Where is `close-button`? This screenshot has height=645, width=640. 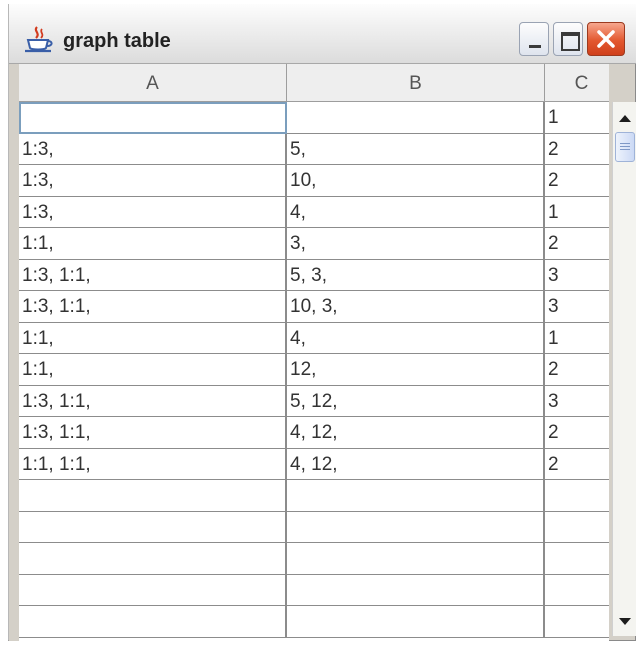 close-button is located at coordinates (606, 39).